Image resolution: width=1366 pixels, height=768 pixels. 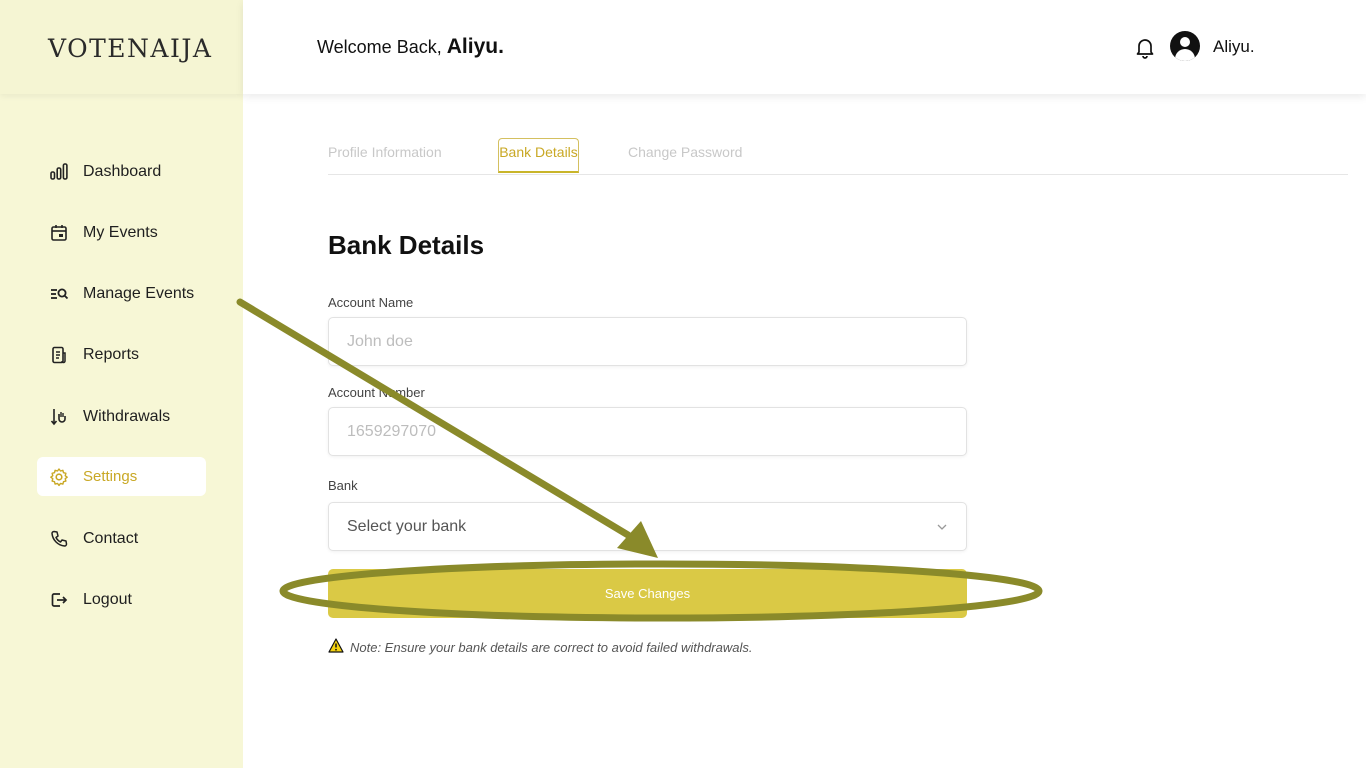 I want to click on sidebar-item-contact: Contact, so click(x=121, y=538).